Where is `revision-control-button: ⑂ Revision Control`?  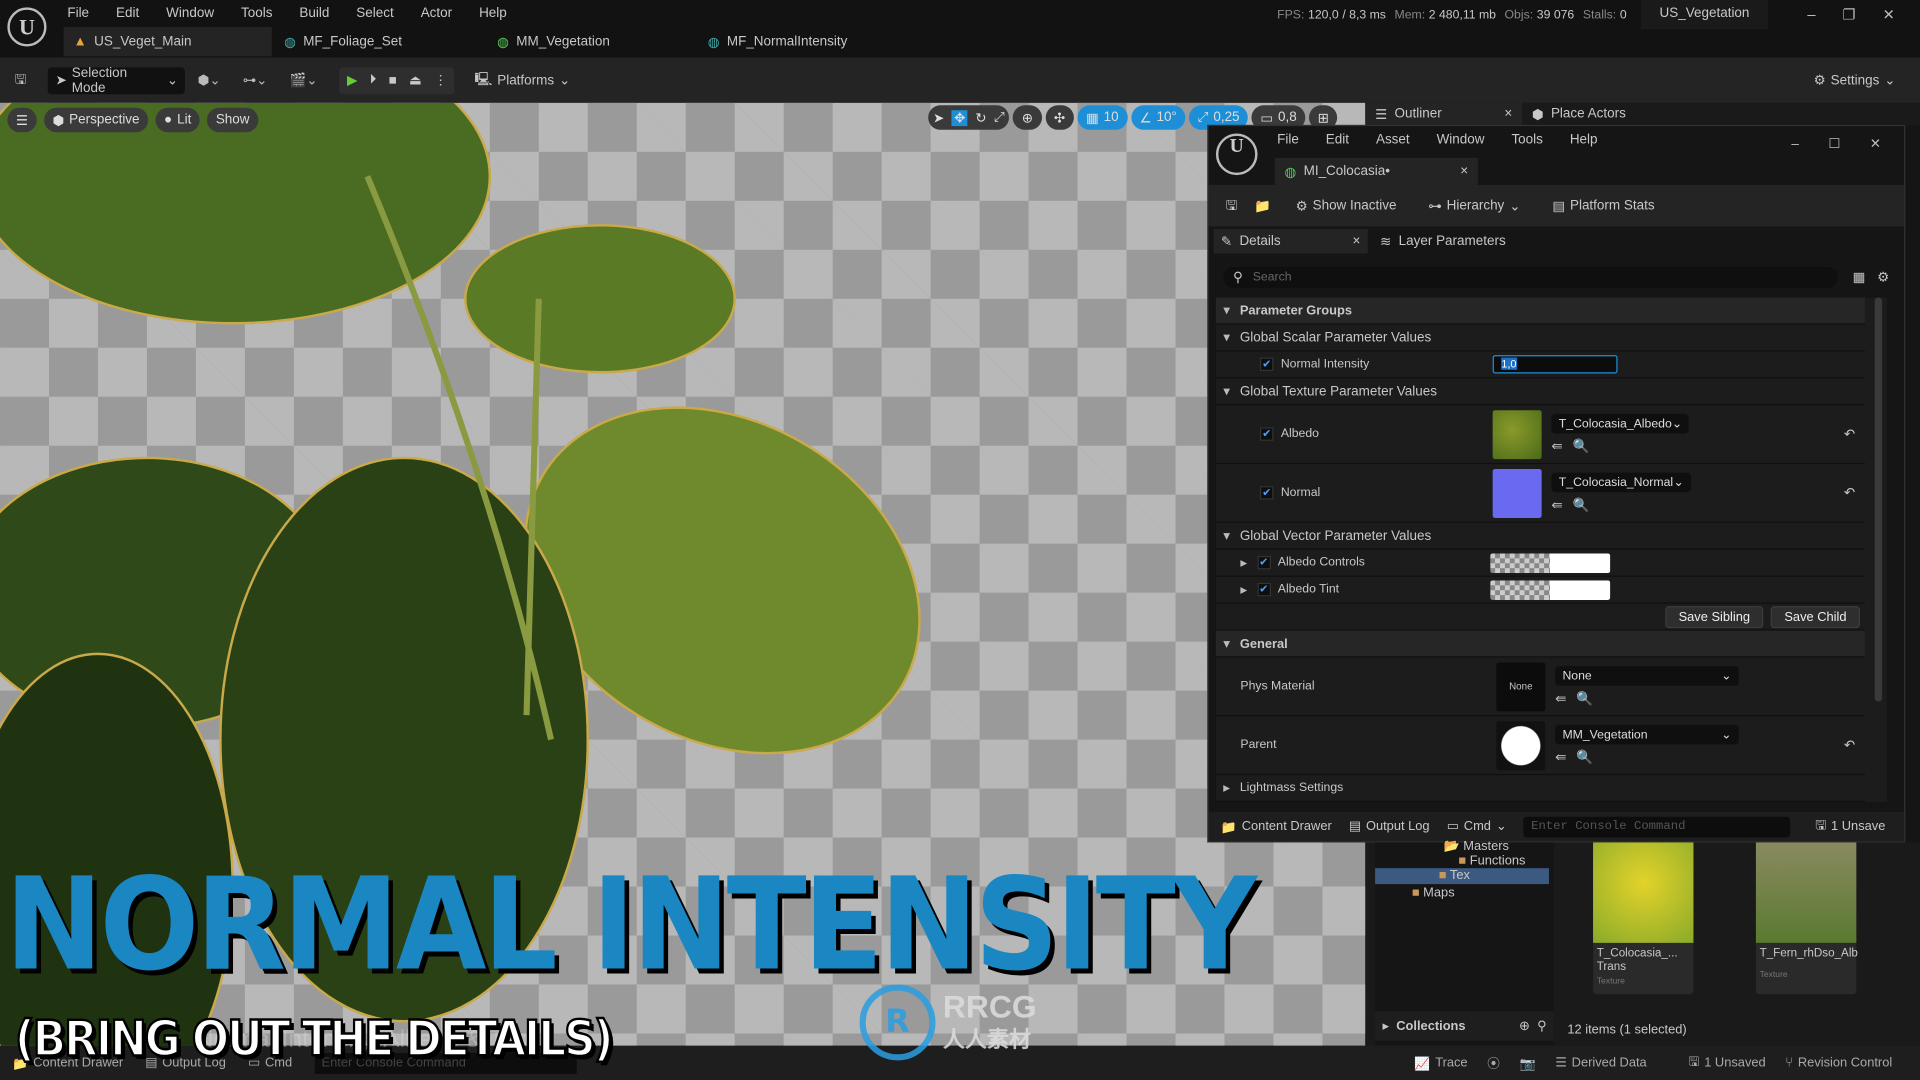 revision-control-button: ⑂ Revision Control is located at coordinates (1838, 1063).